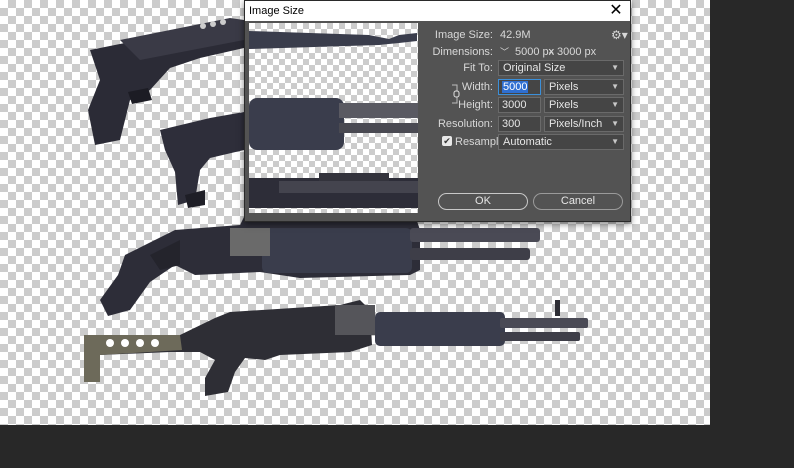 This screenshot has width=794, height=468. I want to click on height-unit-select: Pixels ▼, so click(584, 105).